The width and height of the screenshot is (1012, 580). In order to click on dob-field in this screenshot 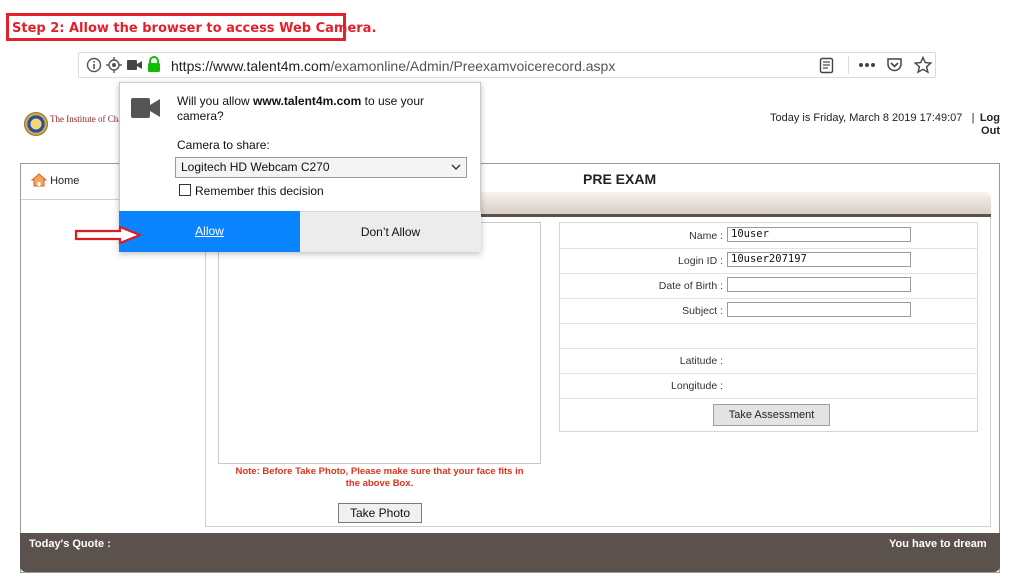, I will do `click(819, 284)`.